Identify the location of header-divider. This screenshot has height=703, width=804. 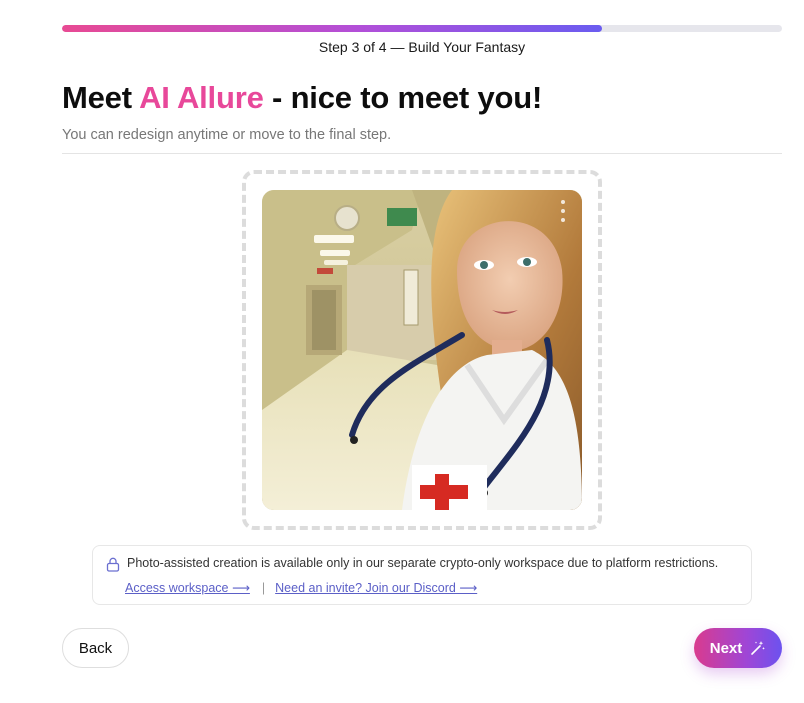
(422, 153).